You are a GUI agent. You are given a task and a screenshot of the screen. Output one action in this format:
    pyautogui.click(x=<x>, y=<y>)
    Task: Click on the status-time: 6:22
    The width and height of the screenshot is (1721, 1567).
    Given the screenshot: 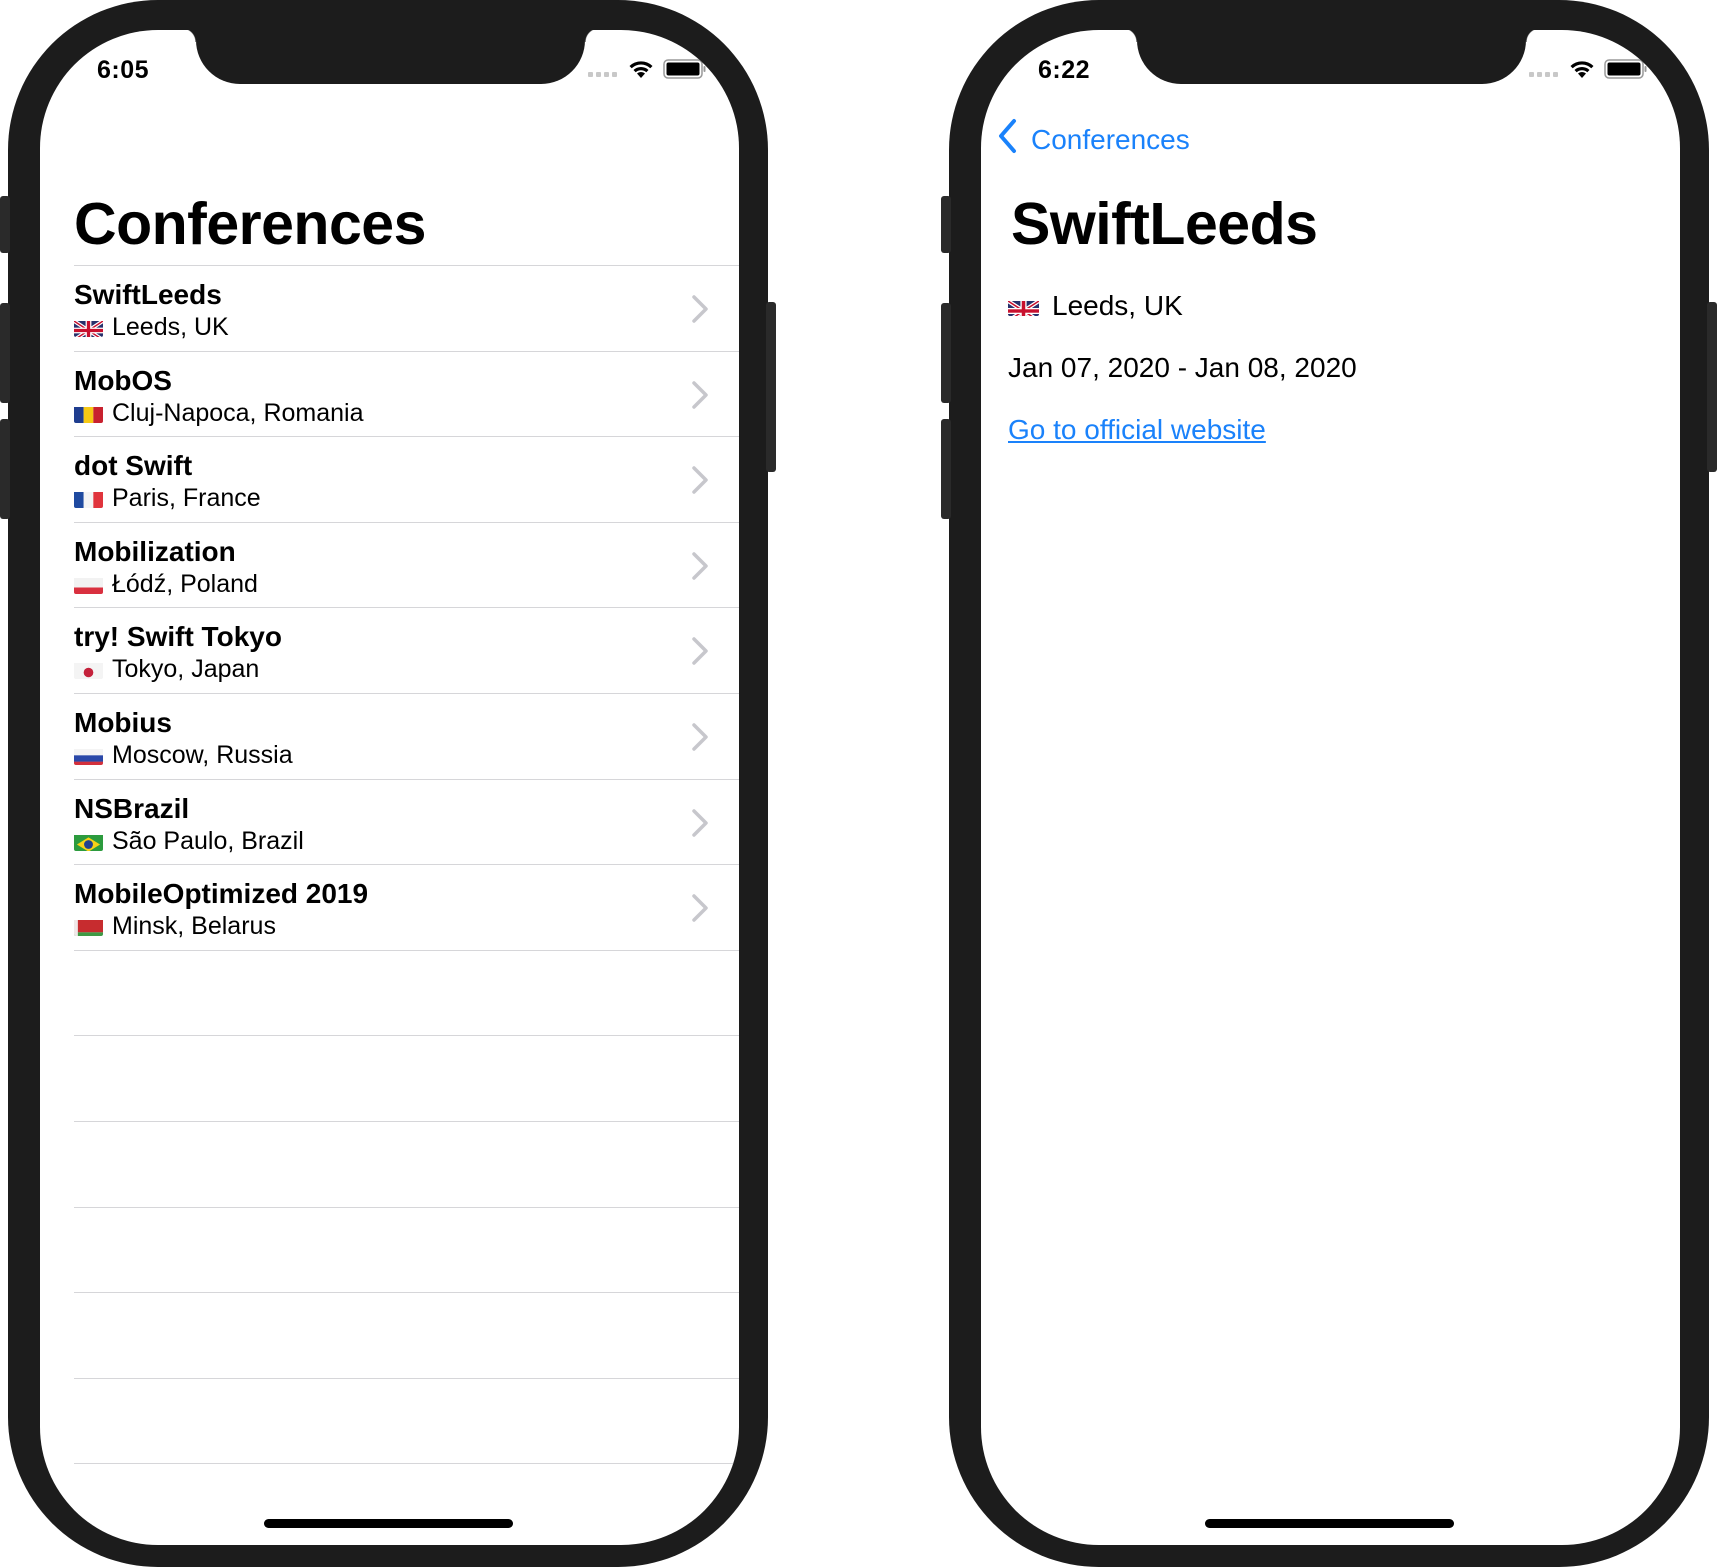 What is the action you would take?
    pyautogui.click(x=1064, y=70)
    